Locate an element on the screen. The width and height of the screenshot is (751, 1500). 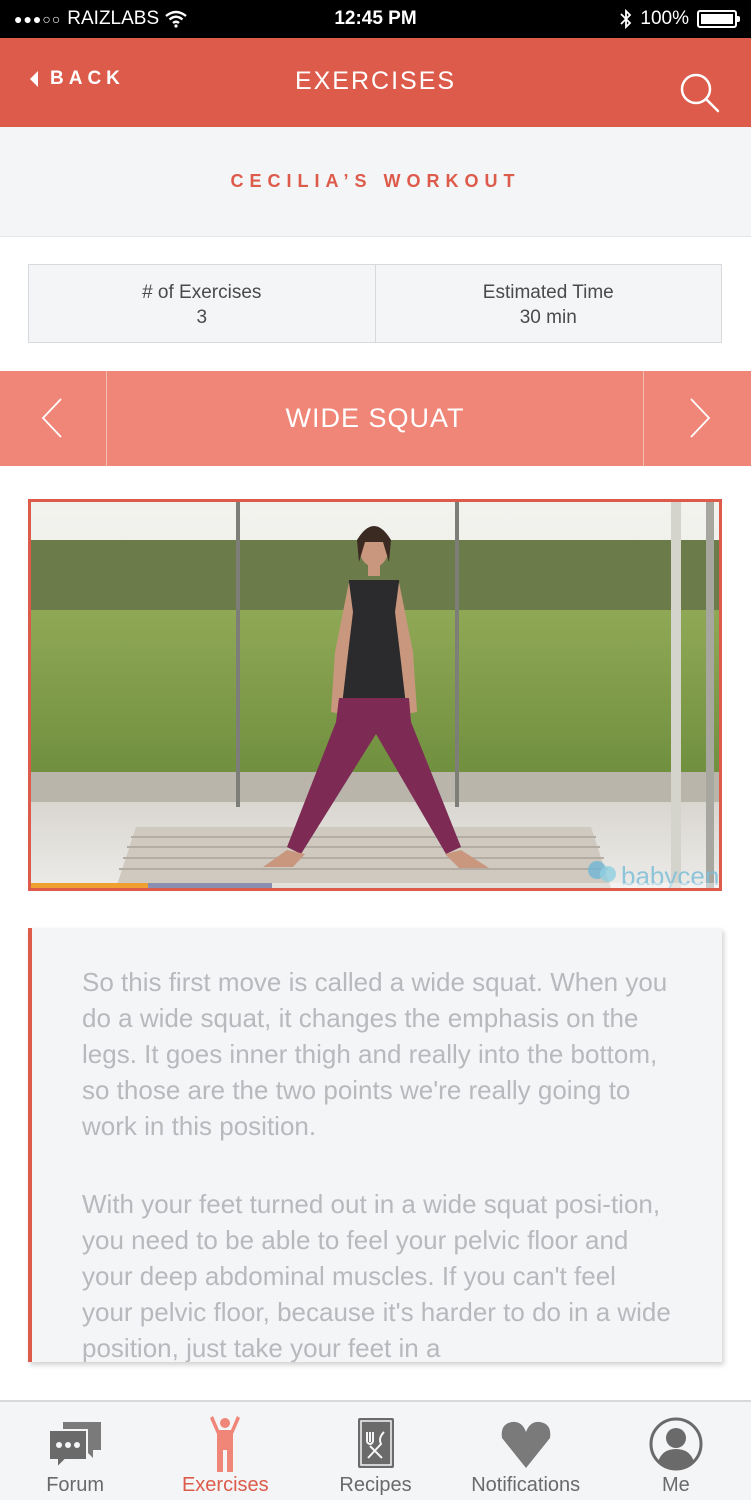
tab-forum: Forum is located at coordinates (75, 1451).